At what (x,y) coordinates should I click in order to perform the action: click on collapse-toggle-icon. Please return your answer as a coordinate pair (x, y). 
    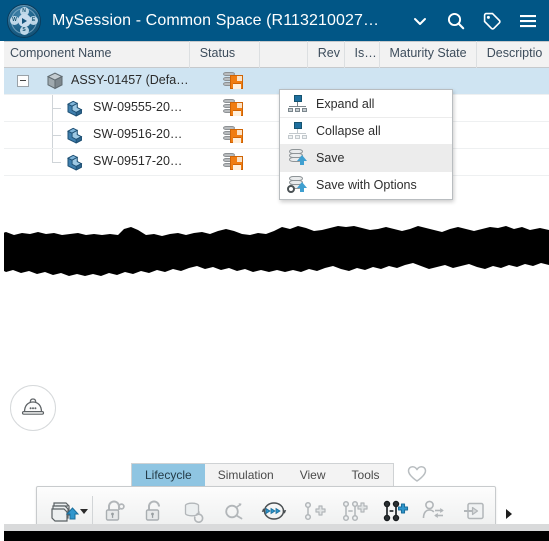
    Looking at the image, I should click on (23, 81).